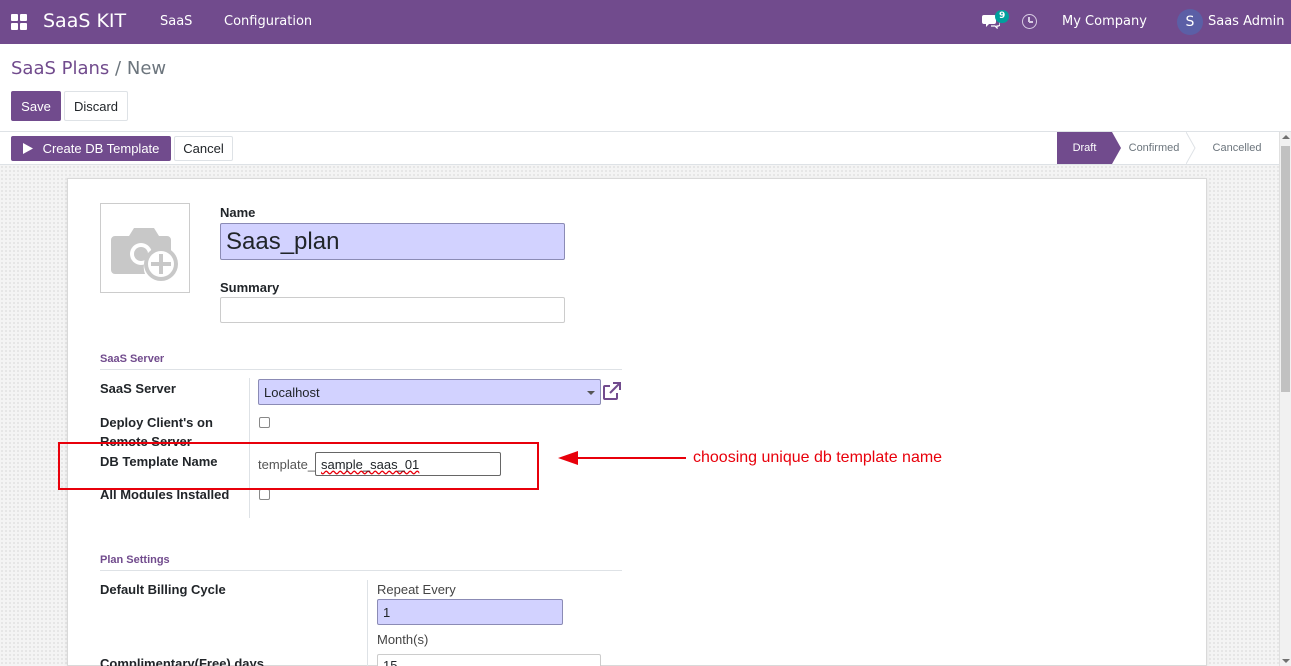 The width and height of the screenshot is (1291, 666). What do you see at coordinates (264, 422) in the screenshot?
I see `deploy-checkbox` at bounding box center [264, 422].